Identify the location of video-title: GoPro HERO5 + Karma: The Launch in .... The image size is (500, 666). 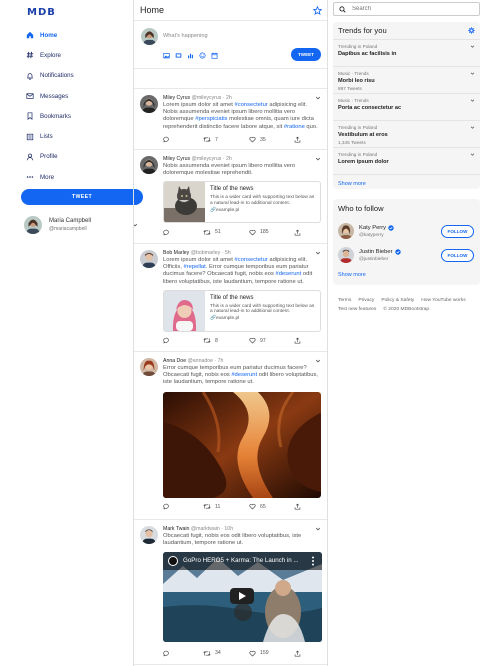
(240, 560).